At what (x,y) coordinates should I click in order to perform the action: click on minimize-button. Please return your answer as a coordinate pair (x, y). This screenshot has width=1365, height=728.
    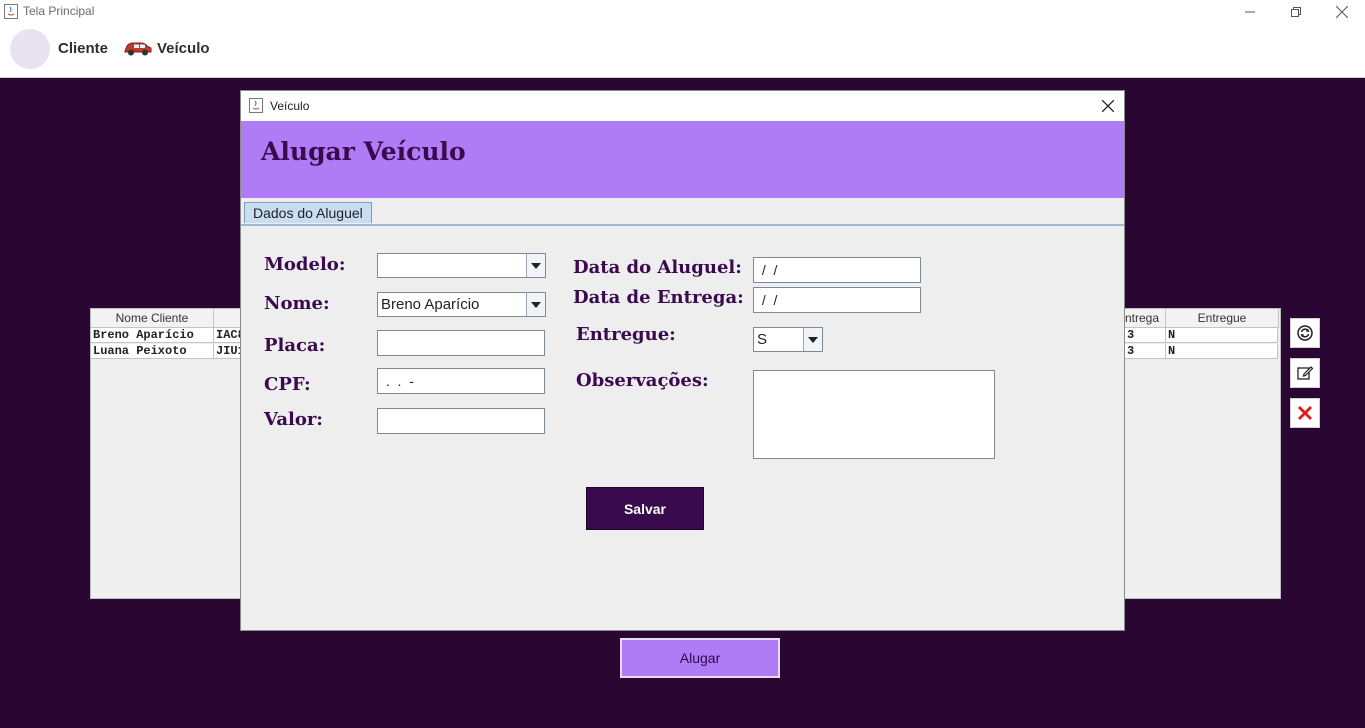
    Looking at the image, I should click on (1250, 12).